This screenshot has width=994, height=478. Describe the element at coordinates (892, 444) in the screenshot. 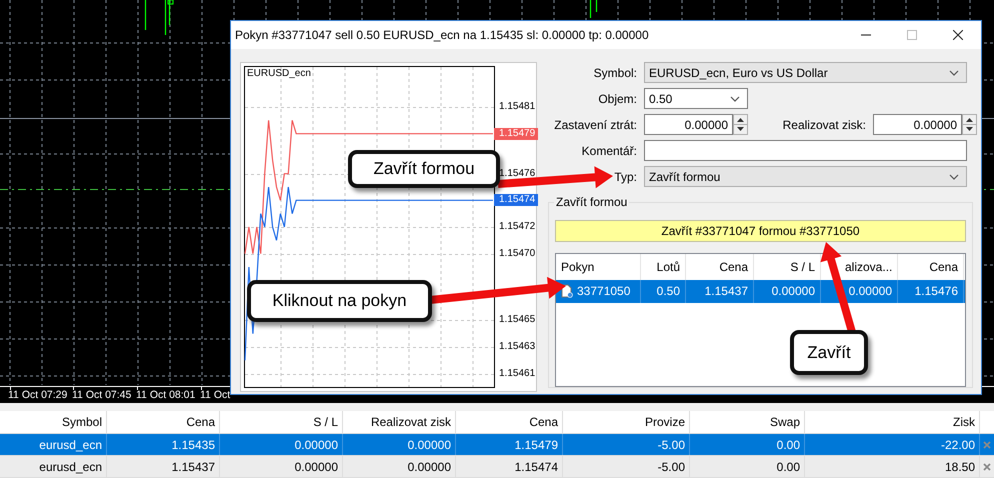

I see `table-cell: -22.00` at that location.